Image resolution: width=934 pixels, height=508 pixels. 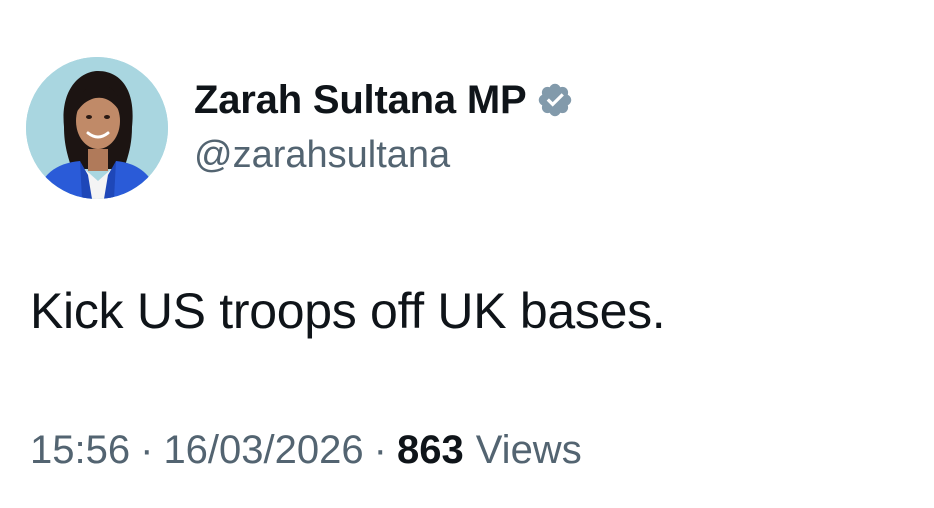 What do you see at coordinates (80, 450) in the screenshot?
I see `tweet-time: 15:56` at bounding box center [80, 450].